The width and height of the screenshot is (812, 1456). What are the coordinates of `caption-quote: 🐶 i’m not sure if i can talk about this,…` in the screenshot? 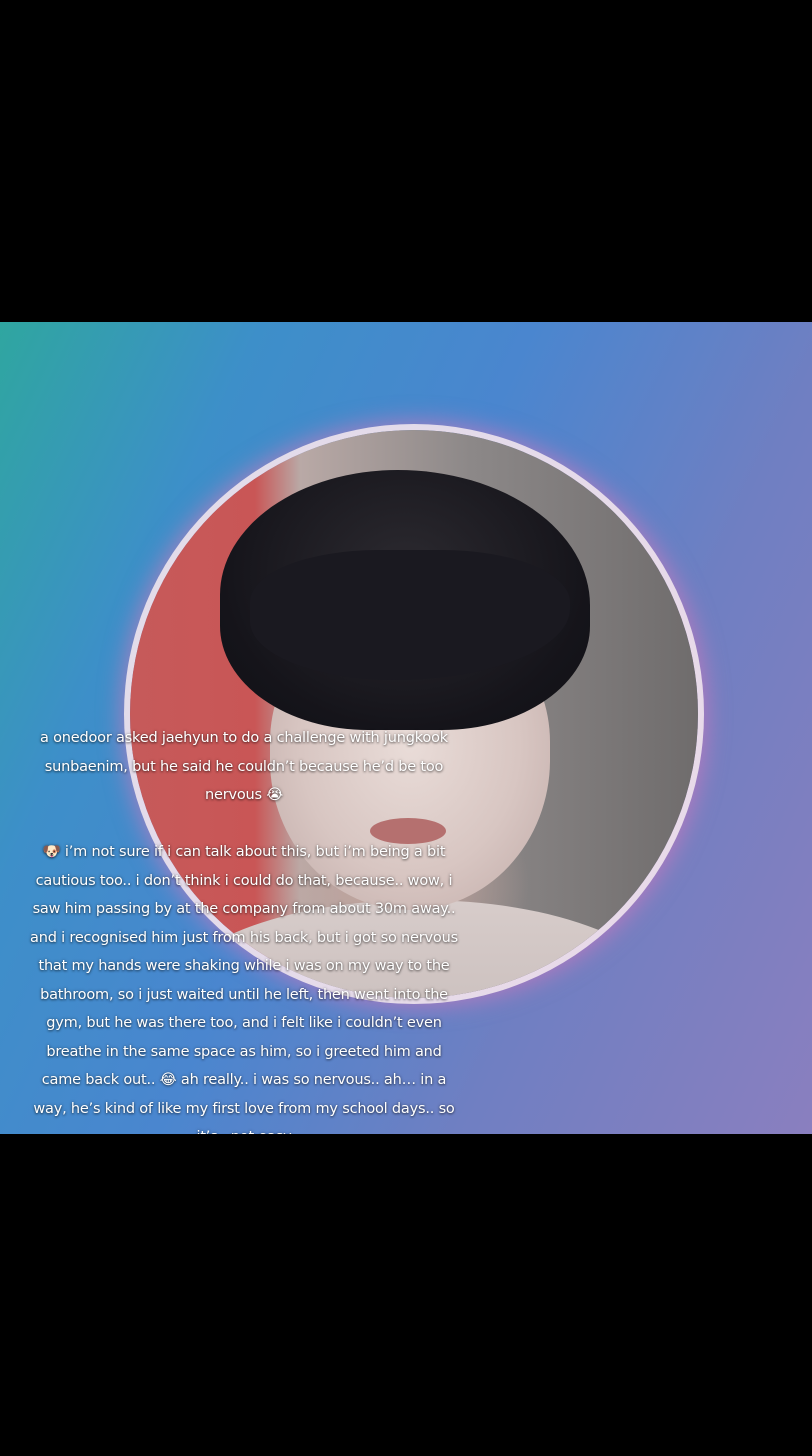 It's located at (244, 989).